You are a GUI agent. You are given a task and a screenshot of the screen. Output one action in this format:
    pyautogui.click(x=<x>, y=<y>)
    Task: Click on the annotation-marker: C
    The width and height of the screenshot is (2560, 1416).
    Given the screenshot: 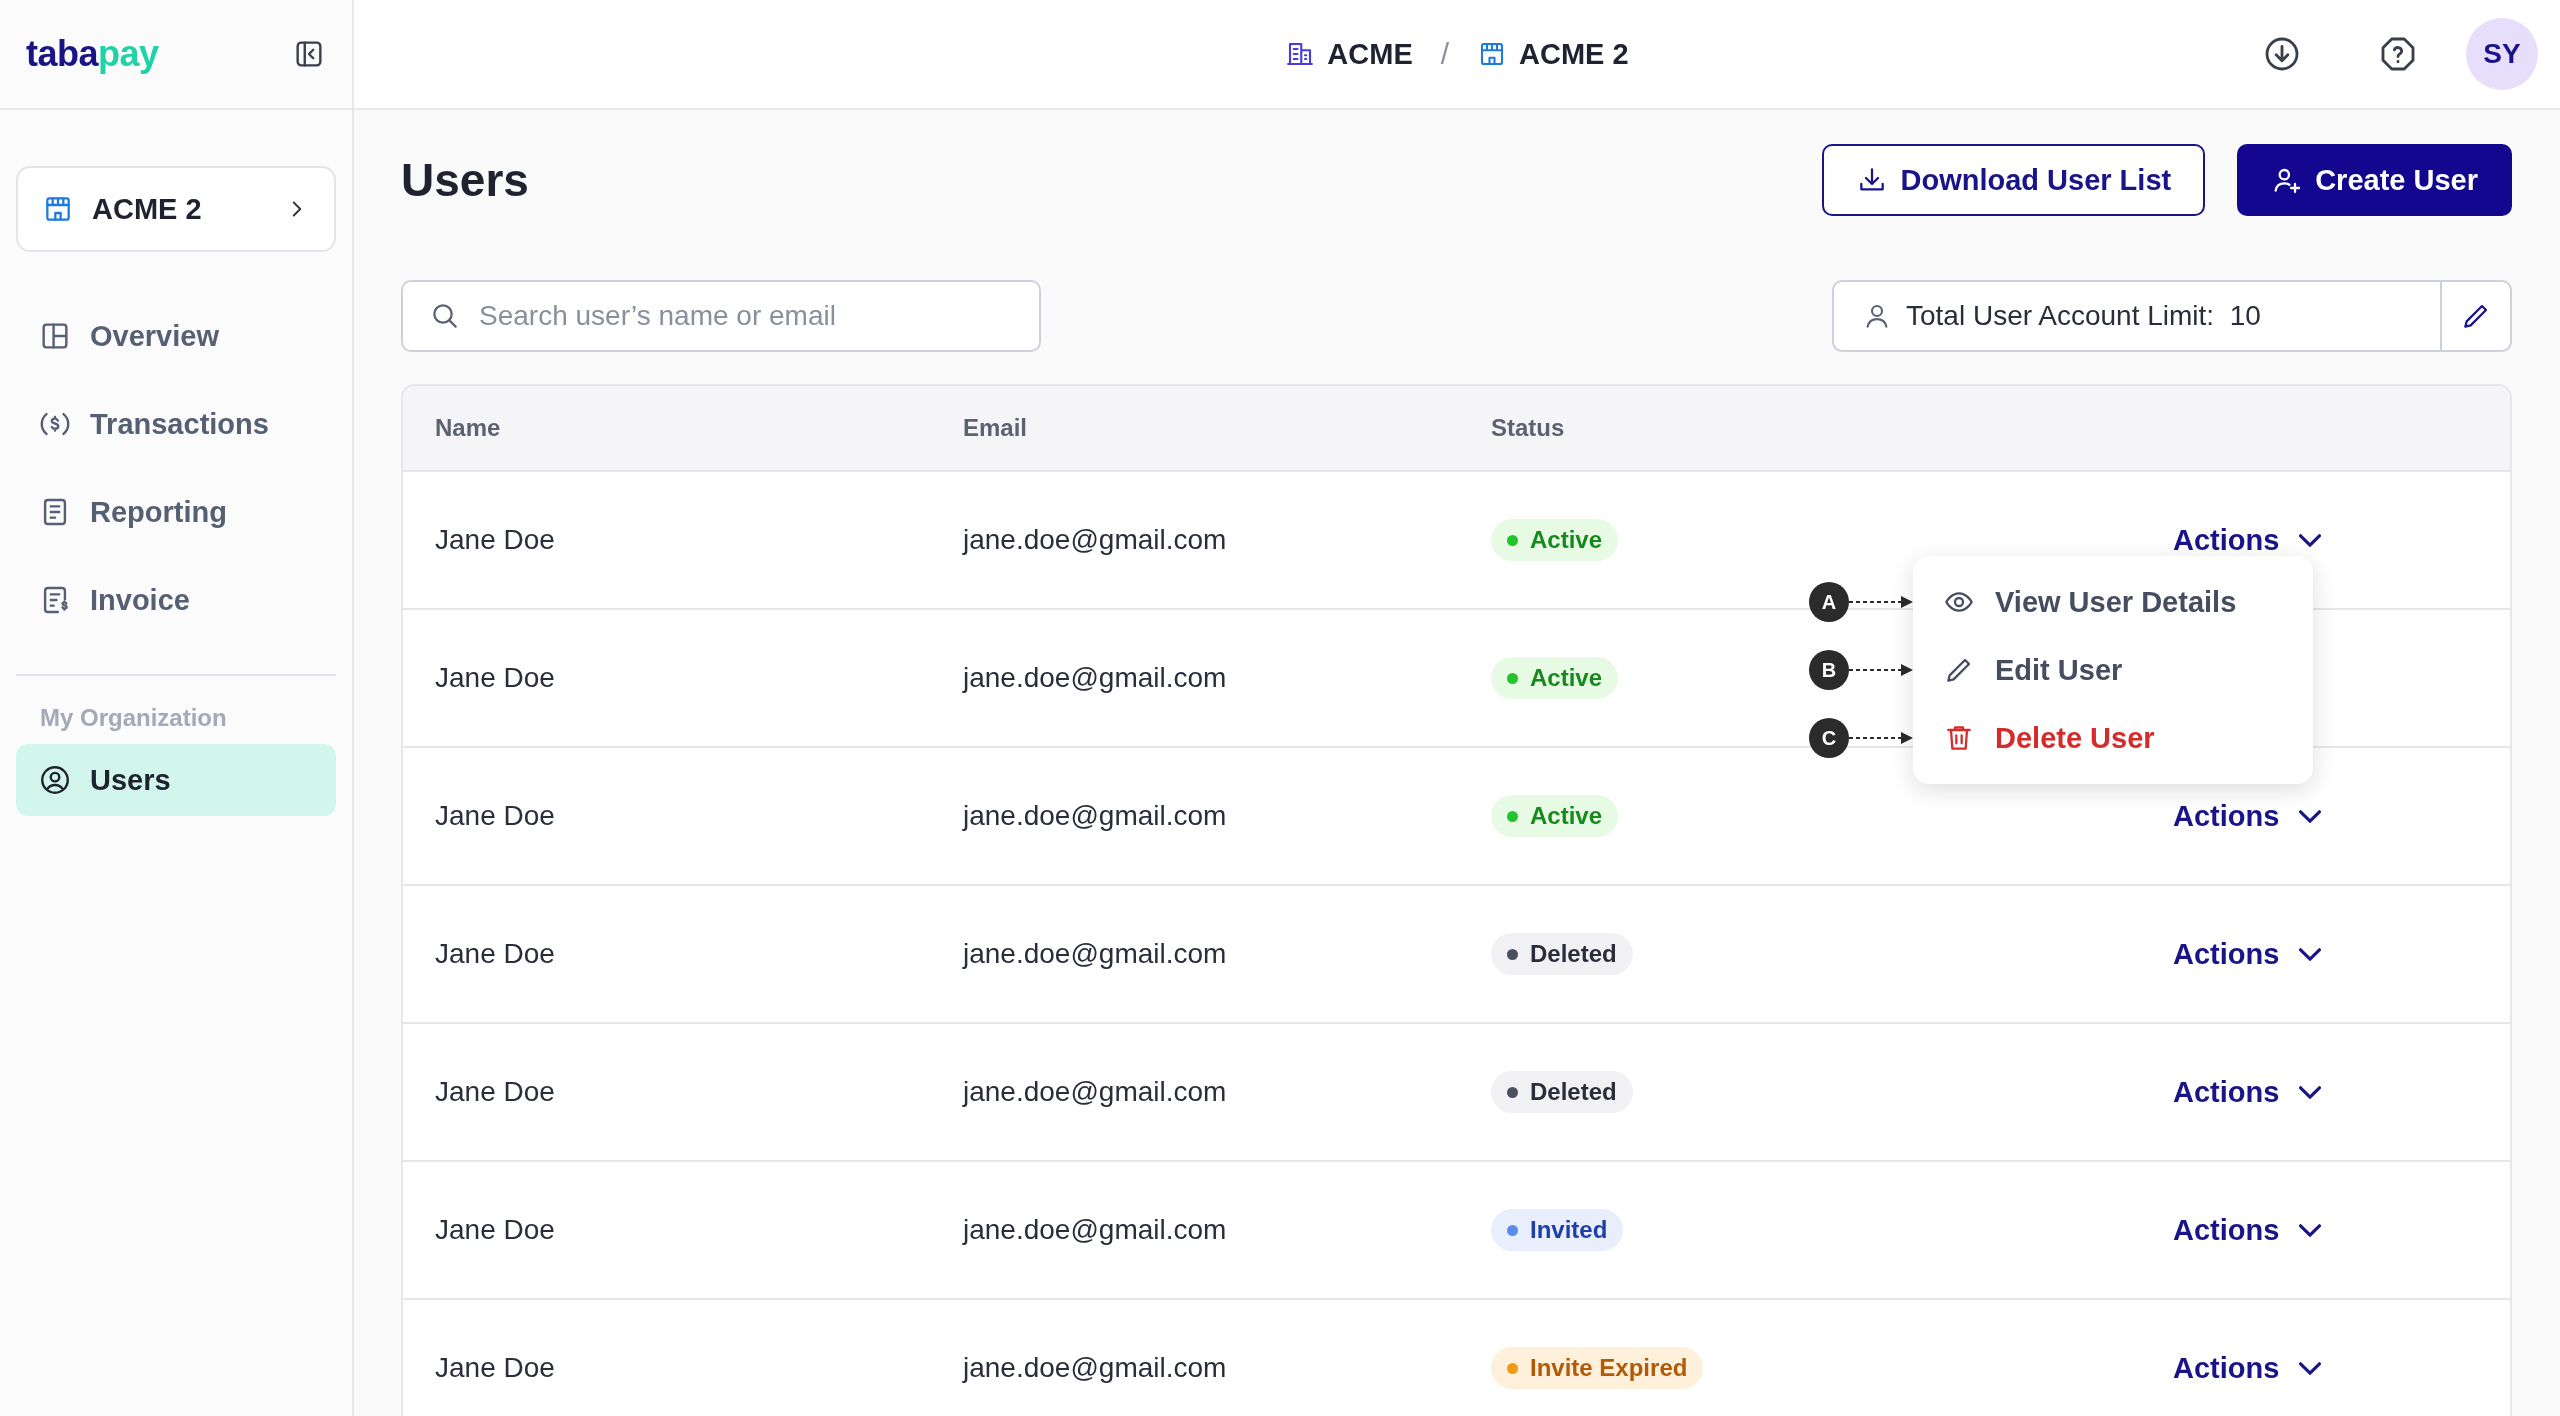 What is the action you would take?
    pyautogui.click(x=1829, y=738)
    